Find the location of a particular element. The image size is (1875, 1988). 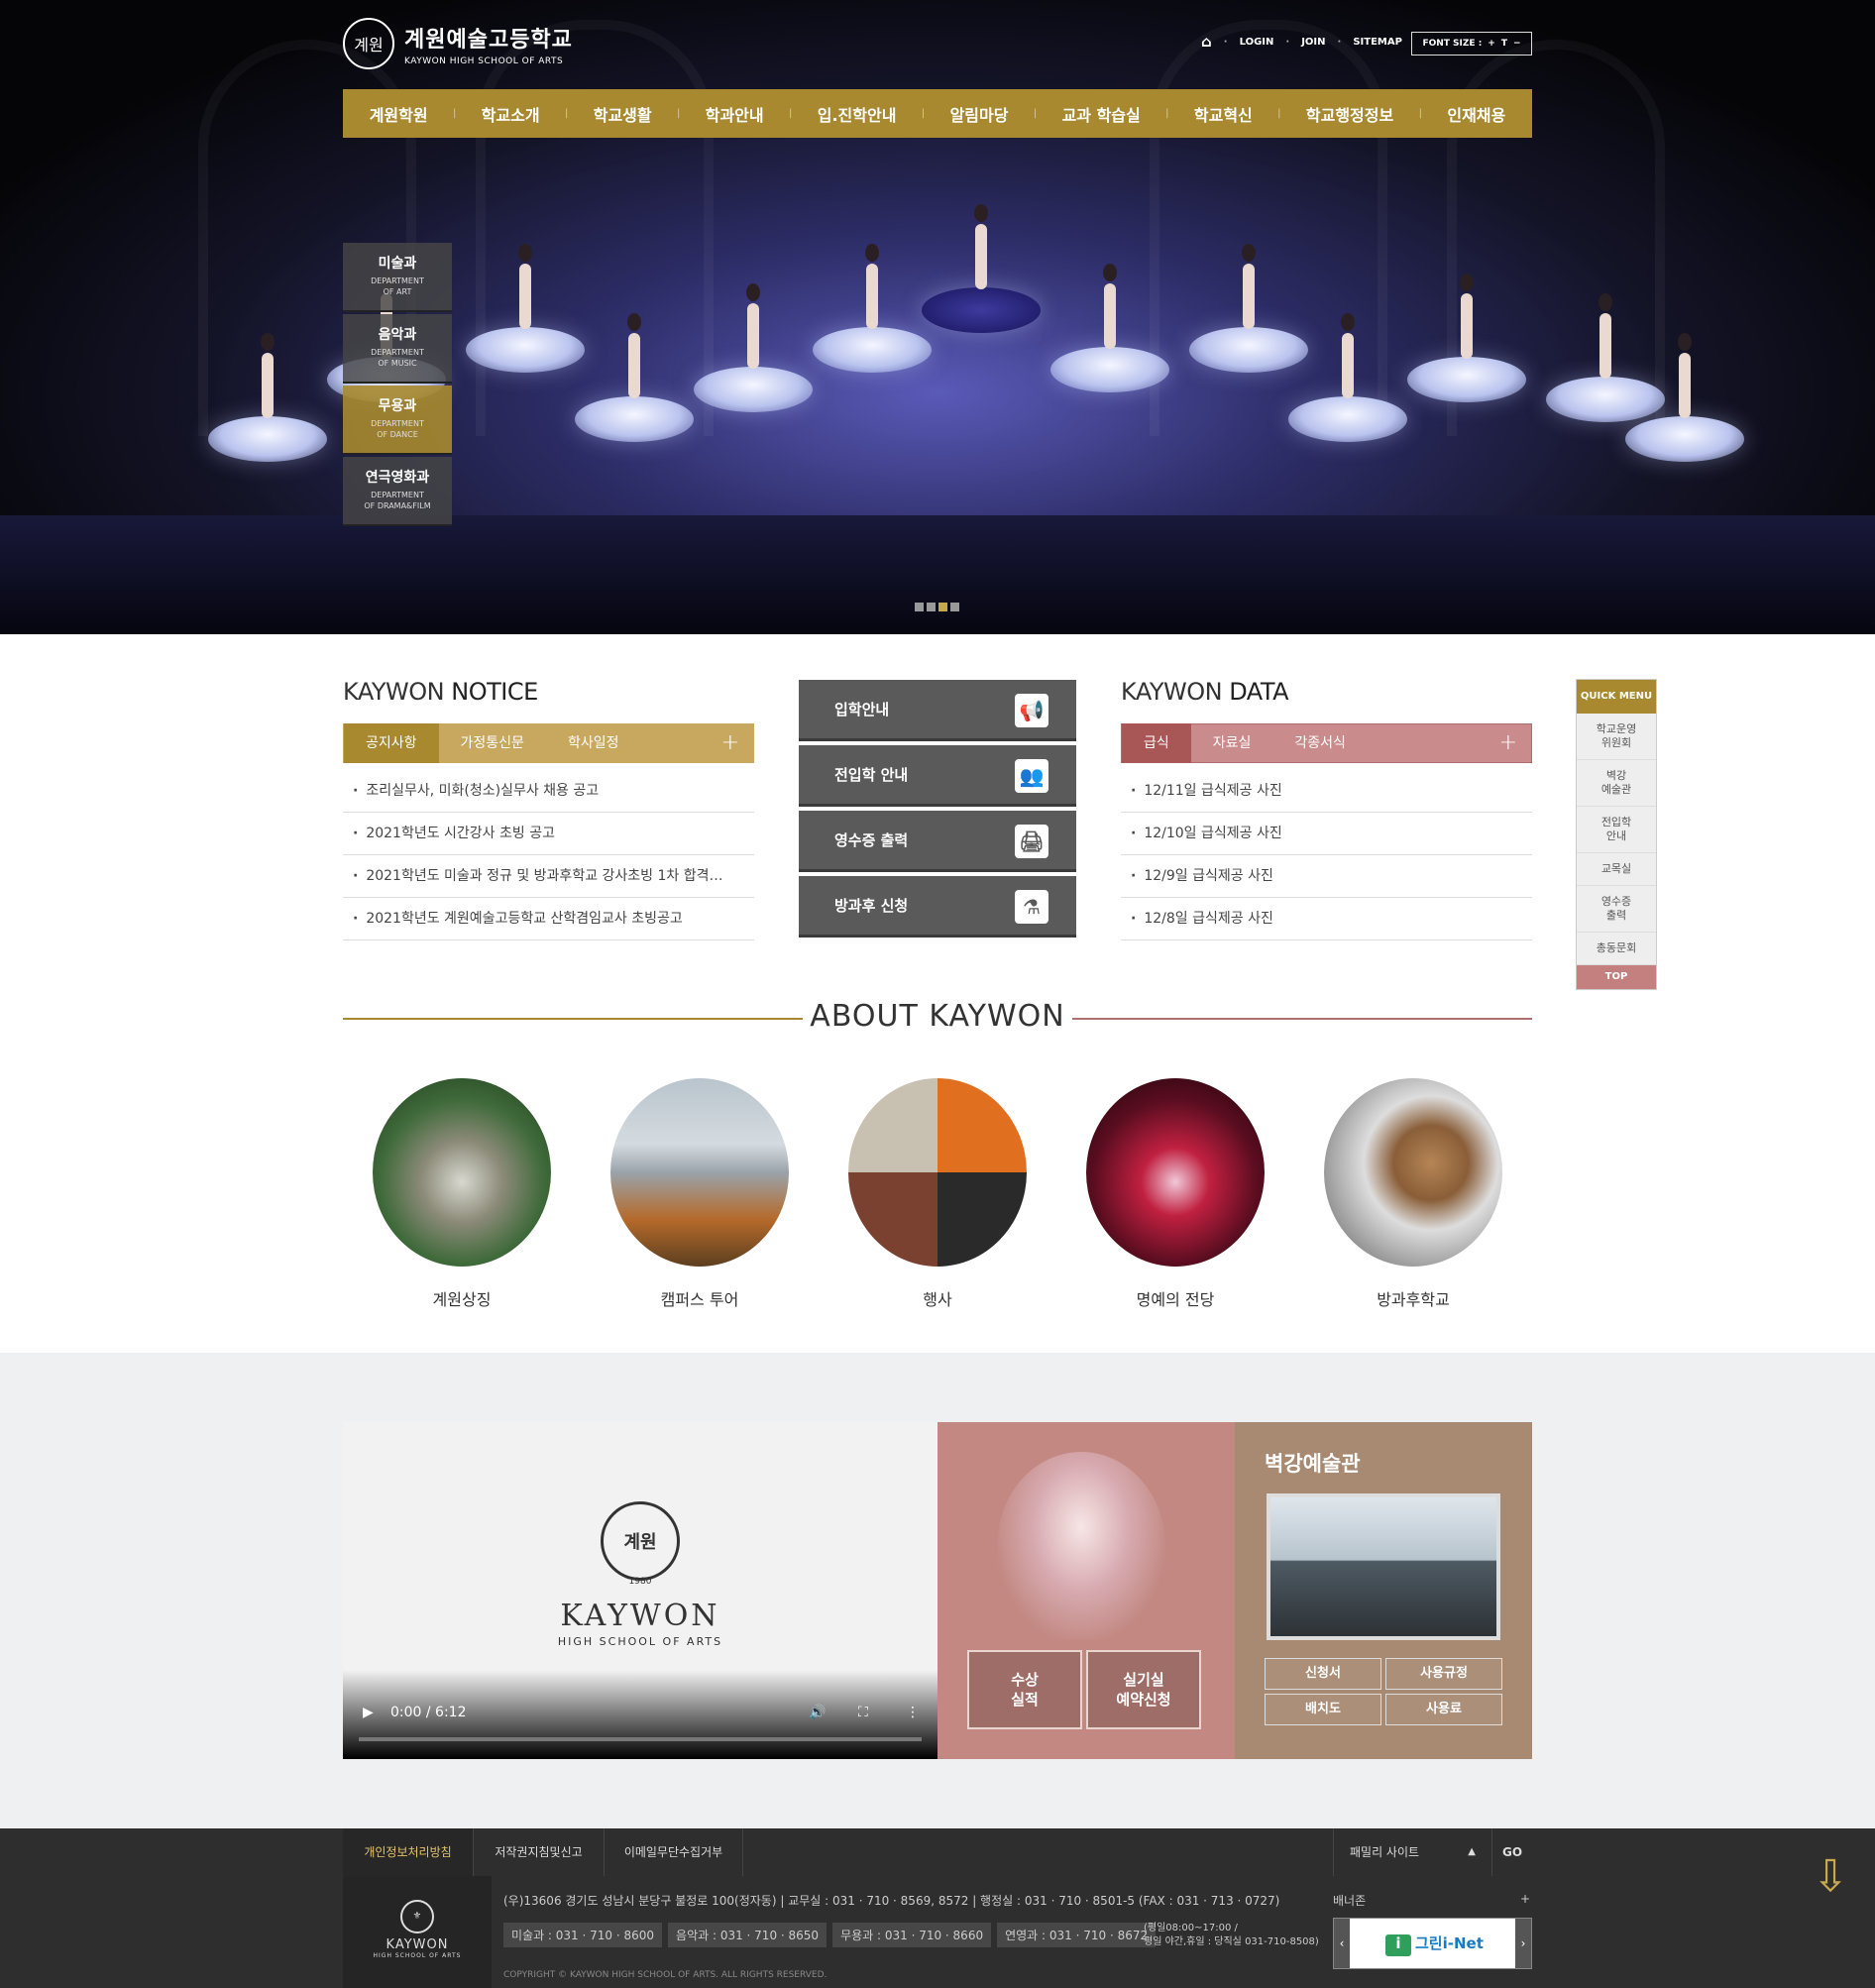

volume-icon: 🔊 is located at coordinates (817, 1712).